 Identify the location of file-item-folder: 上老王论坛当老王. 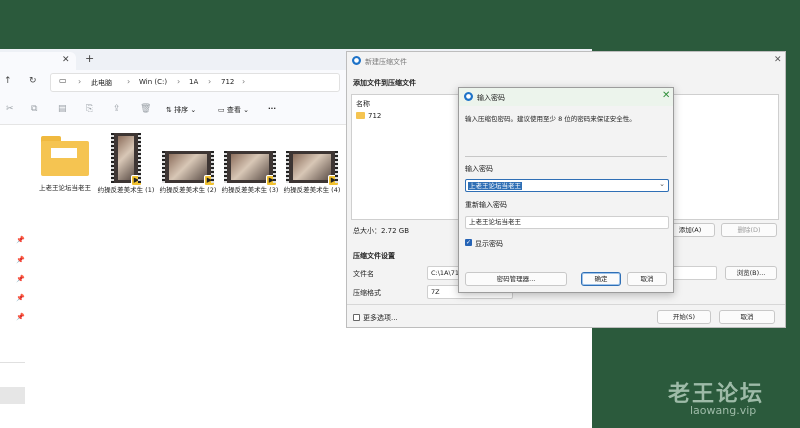
(65, 164).